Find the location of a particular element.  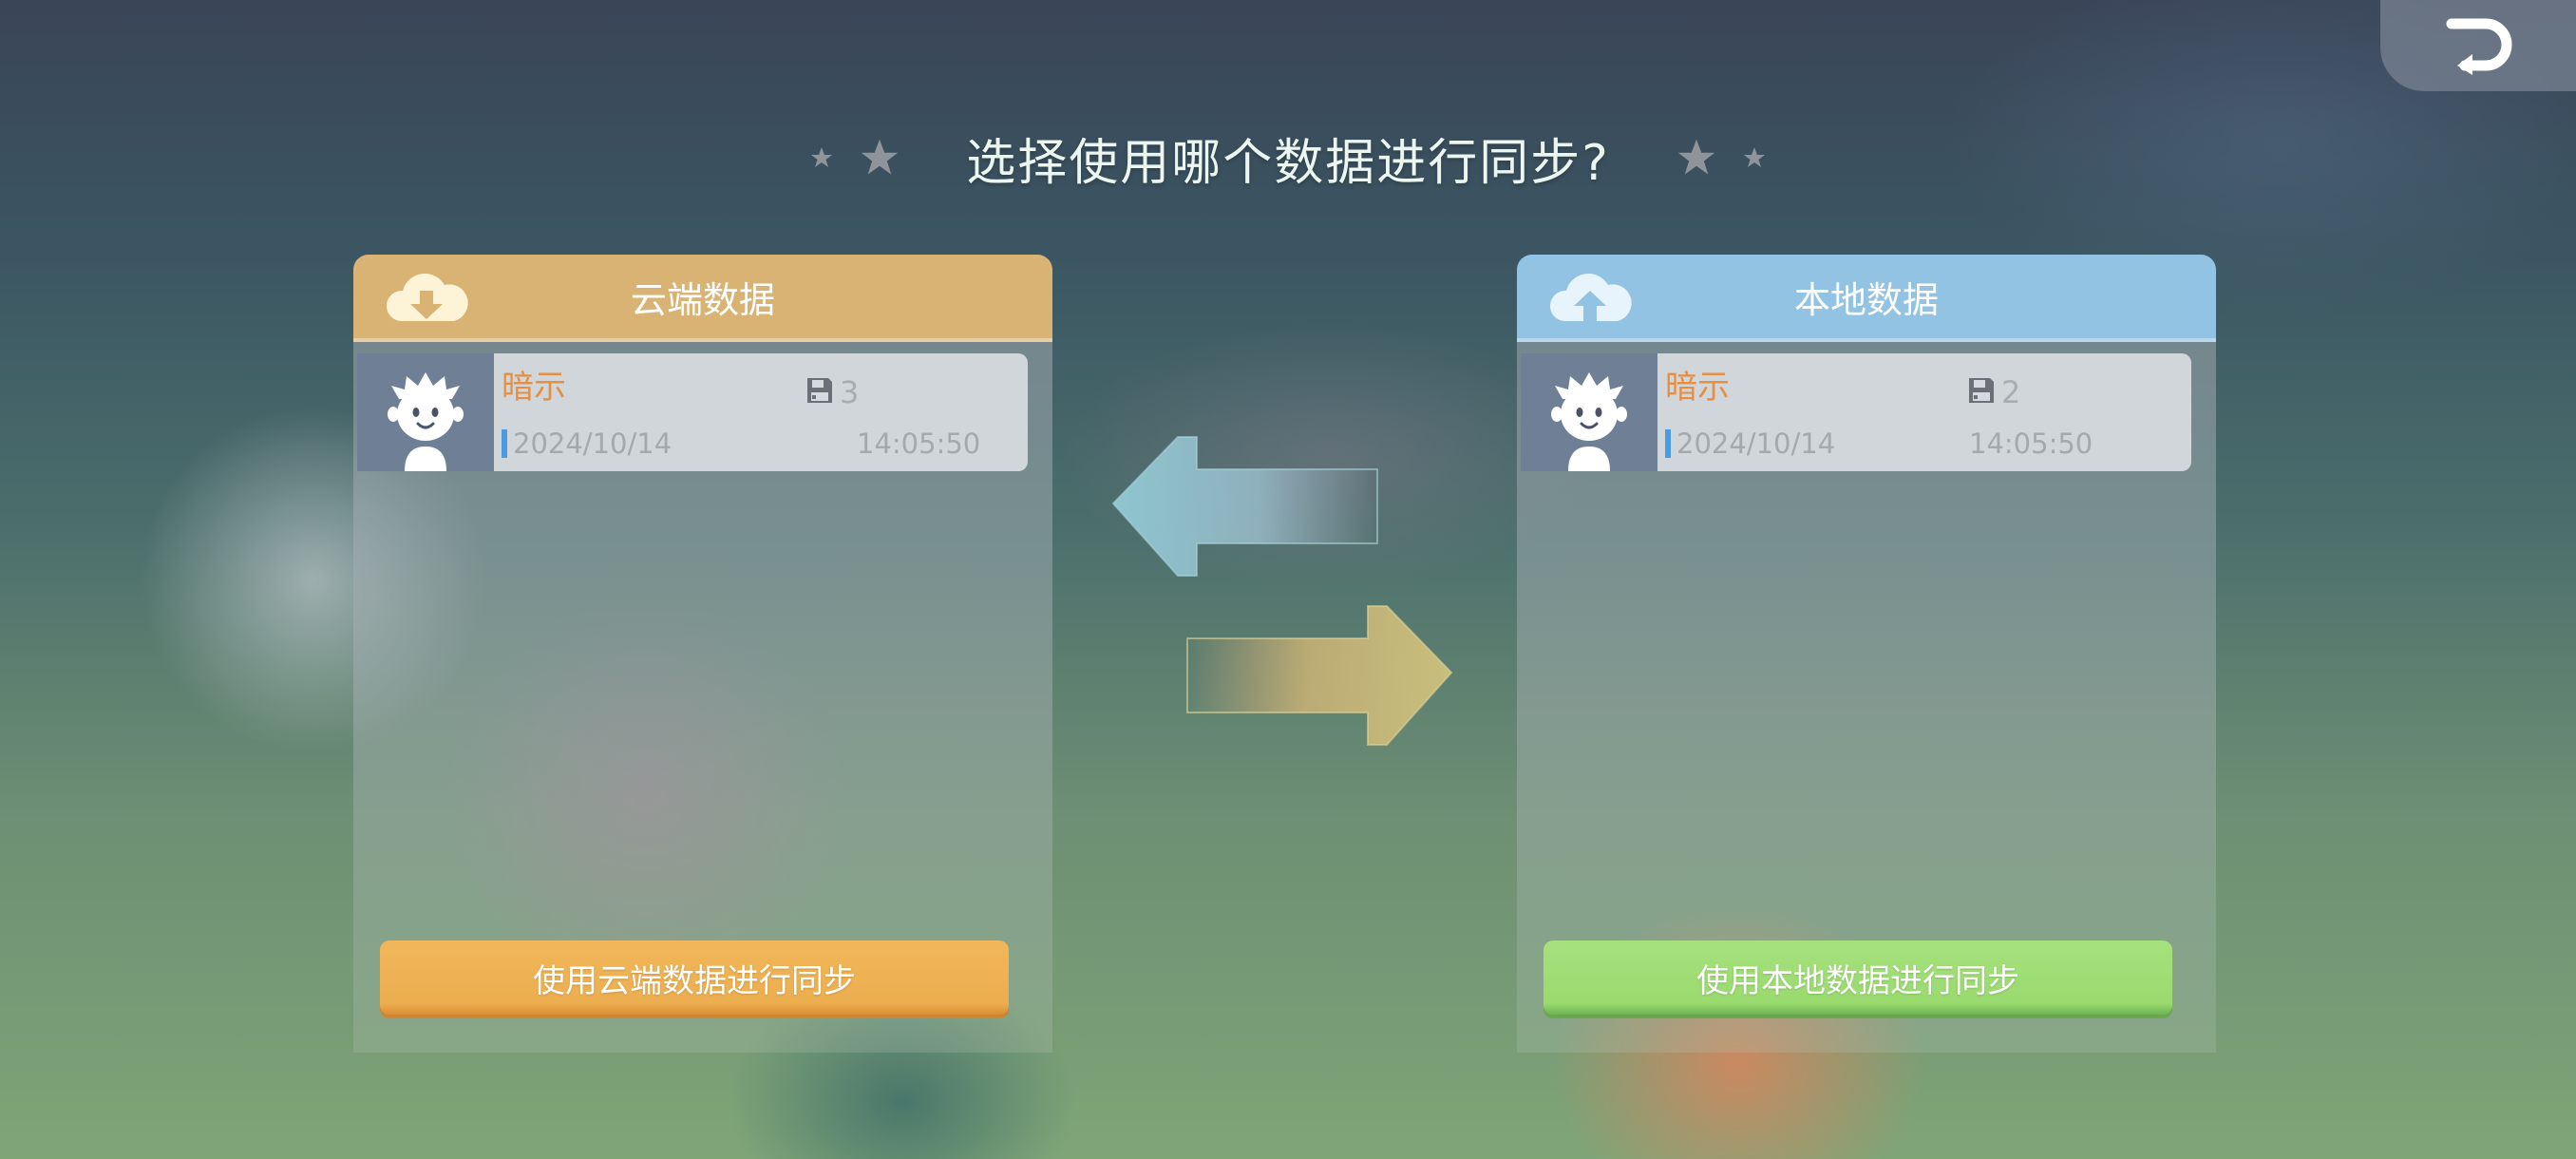

cloud-save-slot: 暗示 3 2024/10/14 14:05:50 is located at coordinates (692, 412).